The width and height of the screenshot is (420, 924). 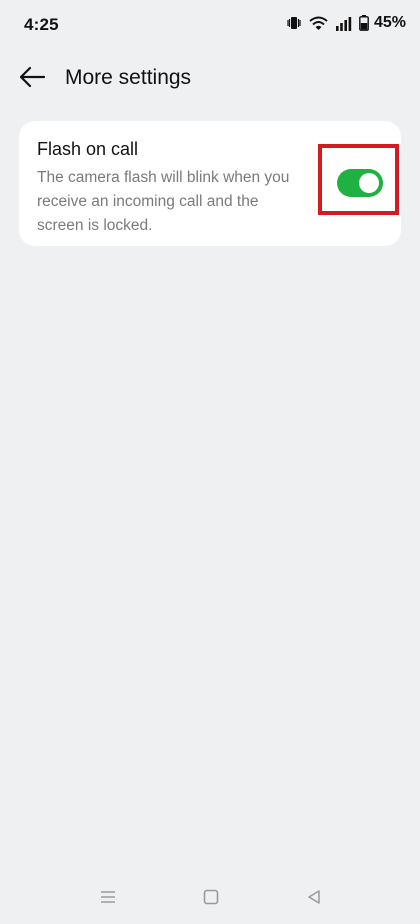 What do you see at coordinates (369, 183) in the screenshot?
I see `toggle-knob` at bounding box center [369, 183].